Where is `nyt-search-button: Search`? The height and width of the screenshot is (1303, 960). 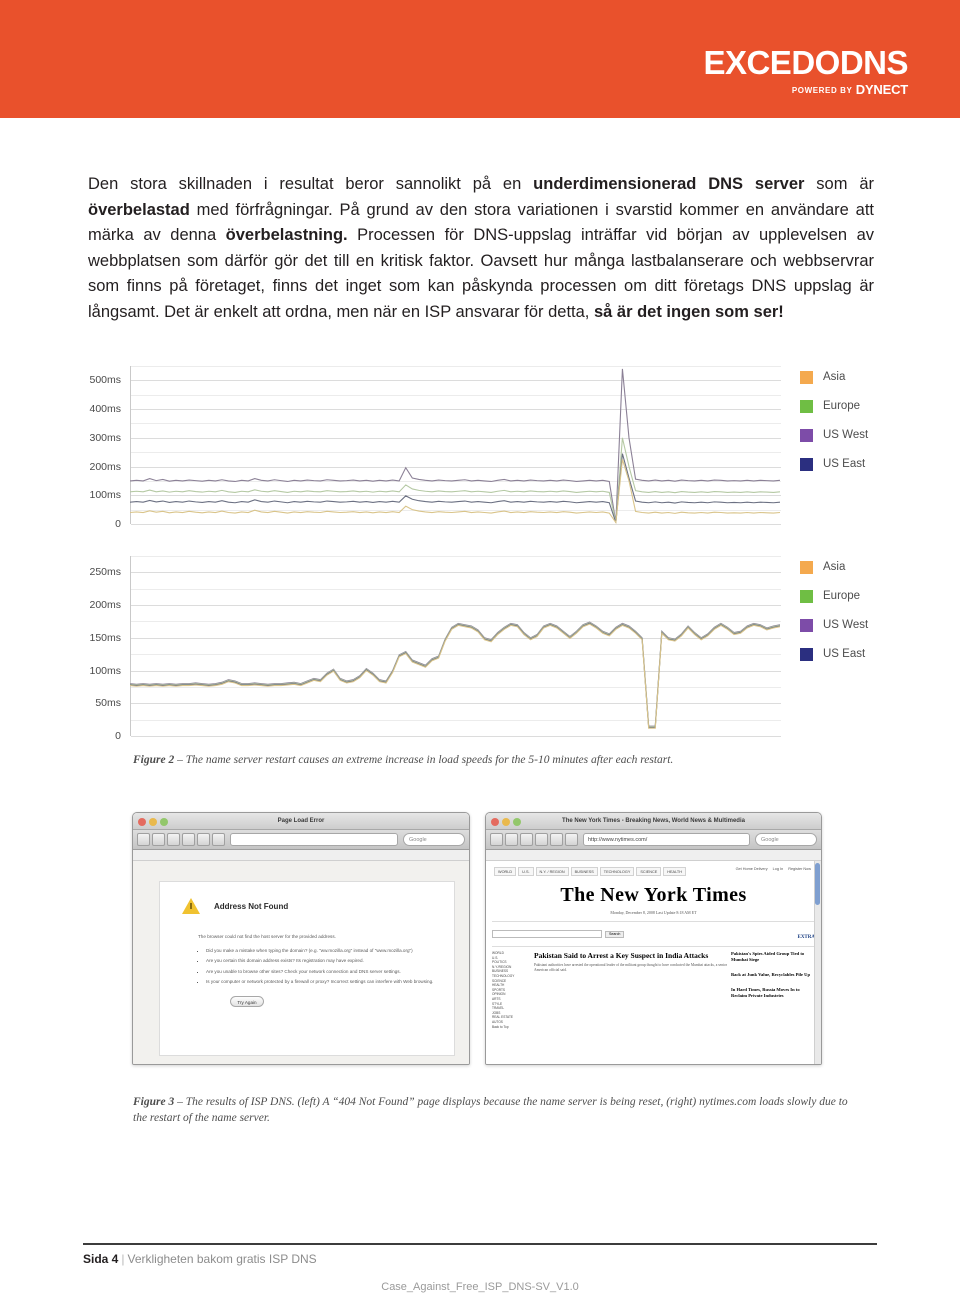
nyt-search-button: Search is located at coordinates (615, 934).